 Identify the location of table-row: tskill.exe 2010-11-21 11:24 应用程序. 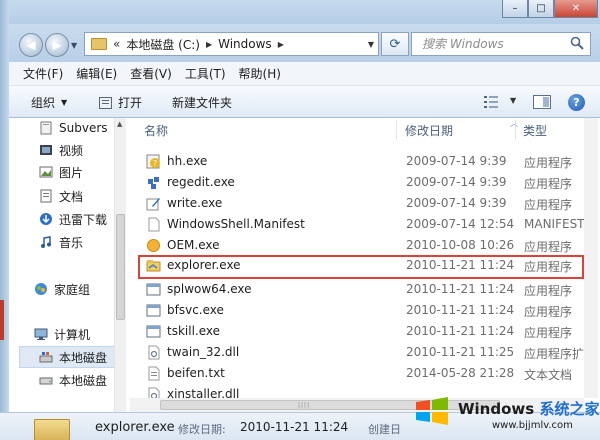
(361, 331).